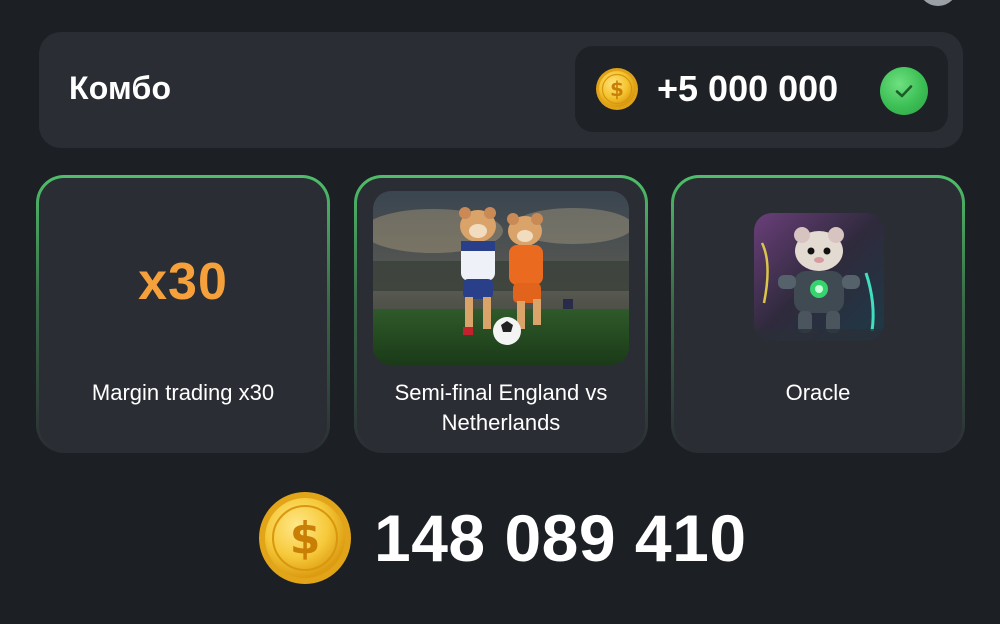  What do you see at coordinates (748, 88) in the screenshot?
I see `combo-reward-amount: +5 000 000` at bounding box center [748, 88].